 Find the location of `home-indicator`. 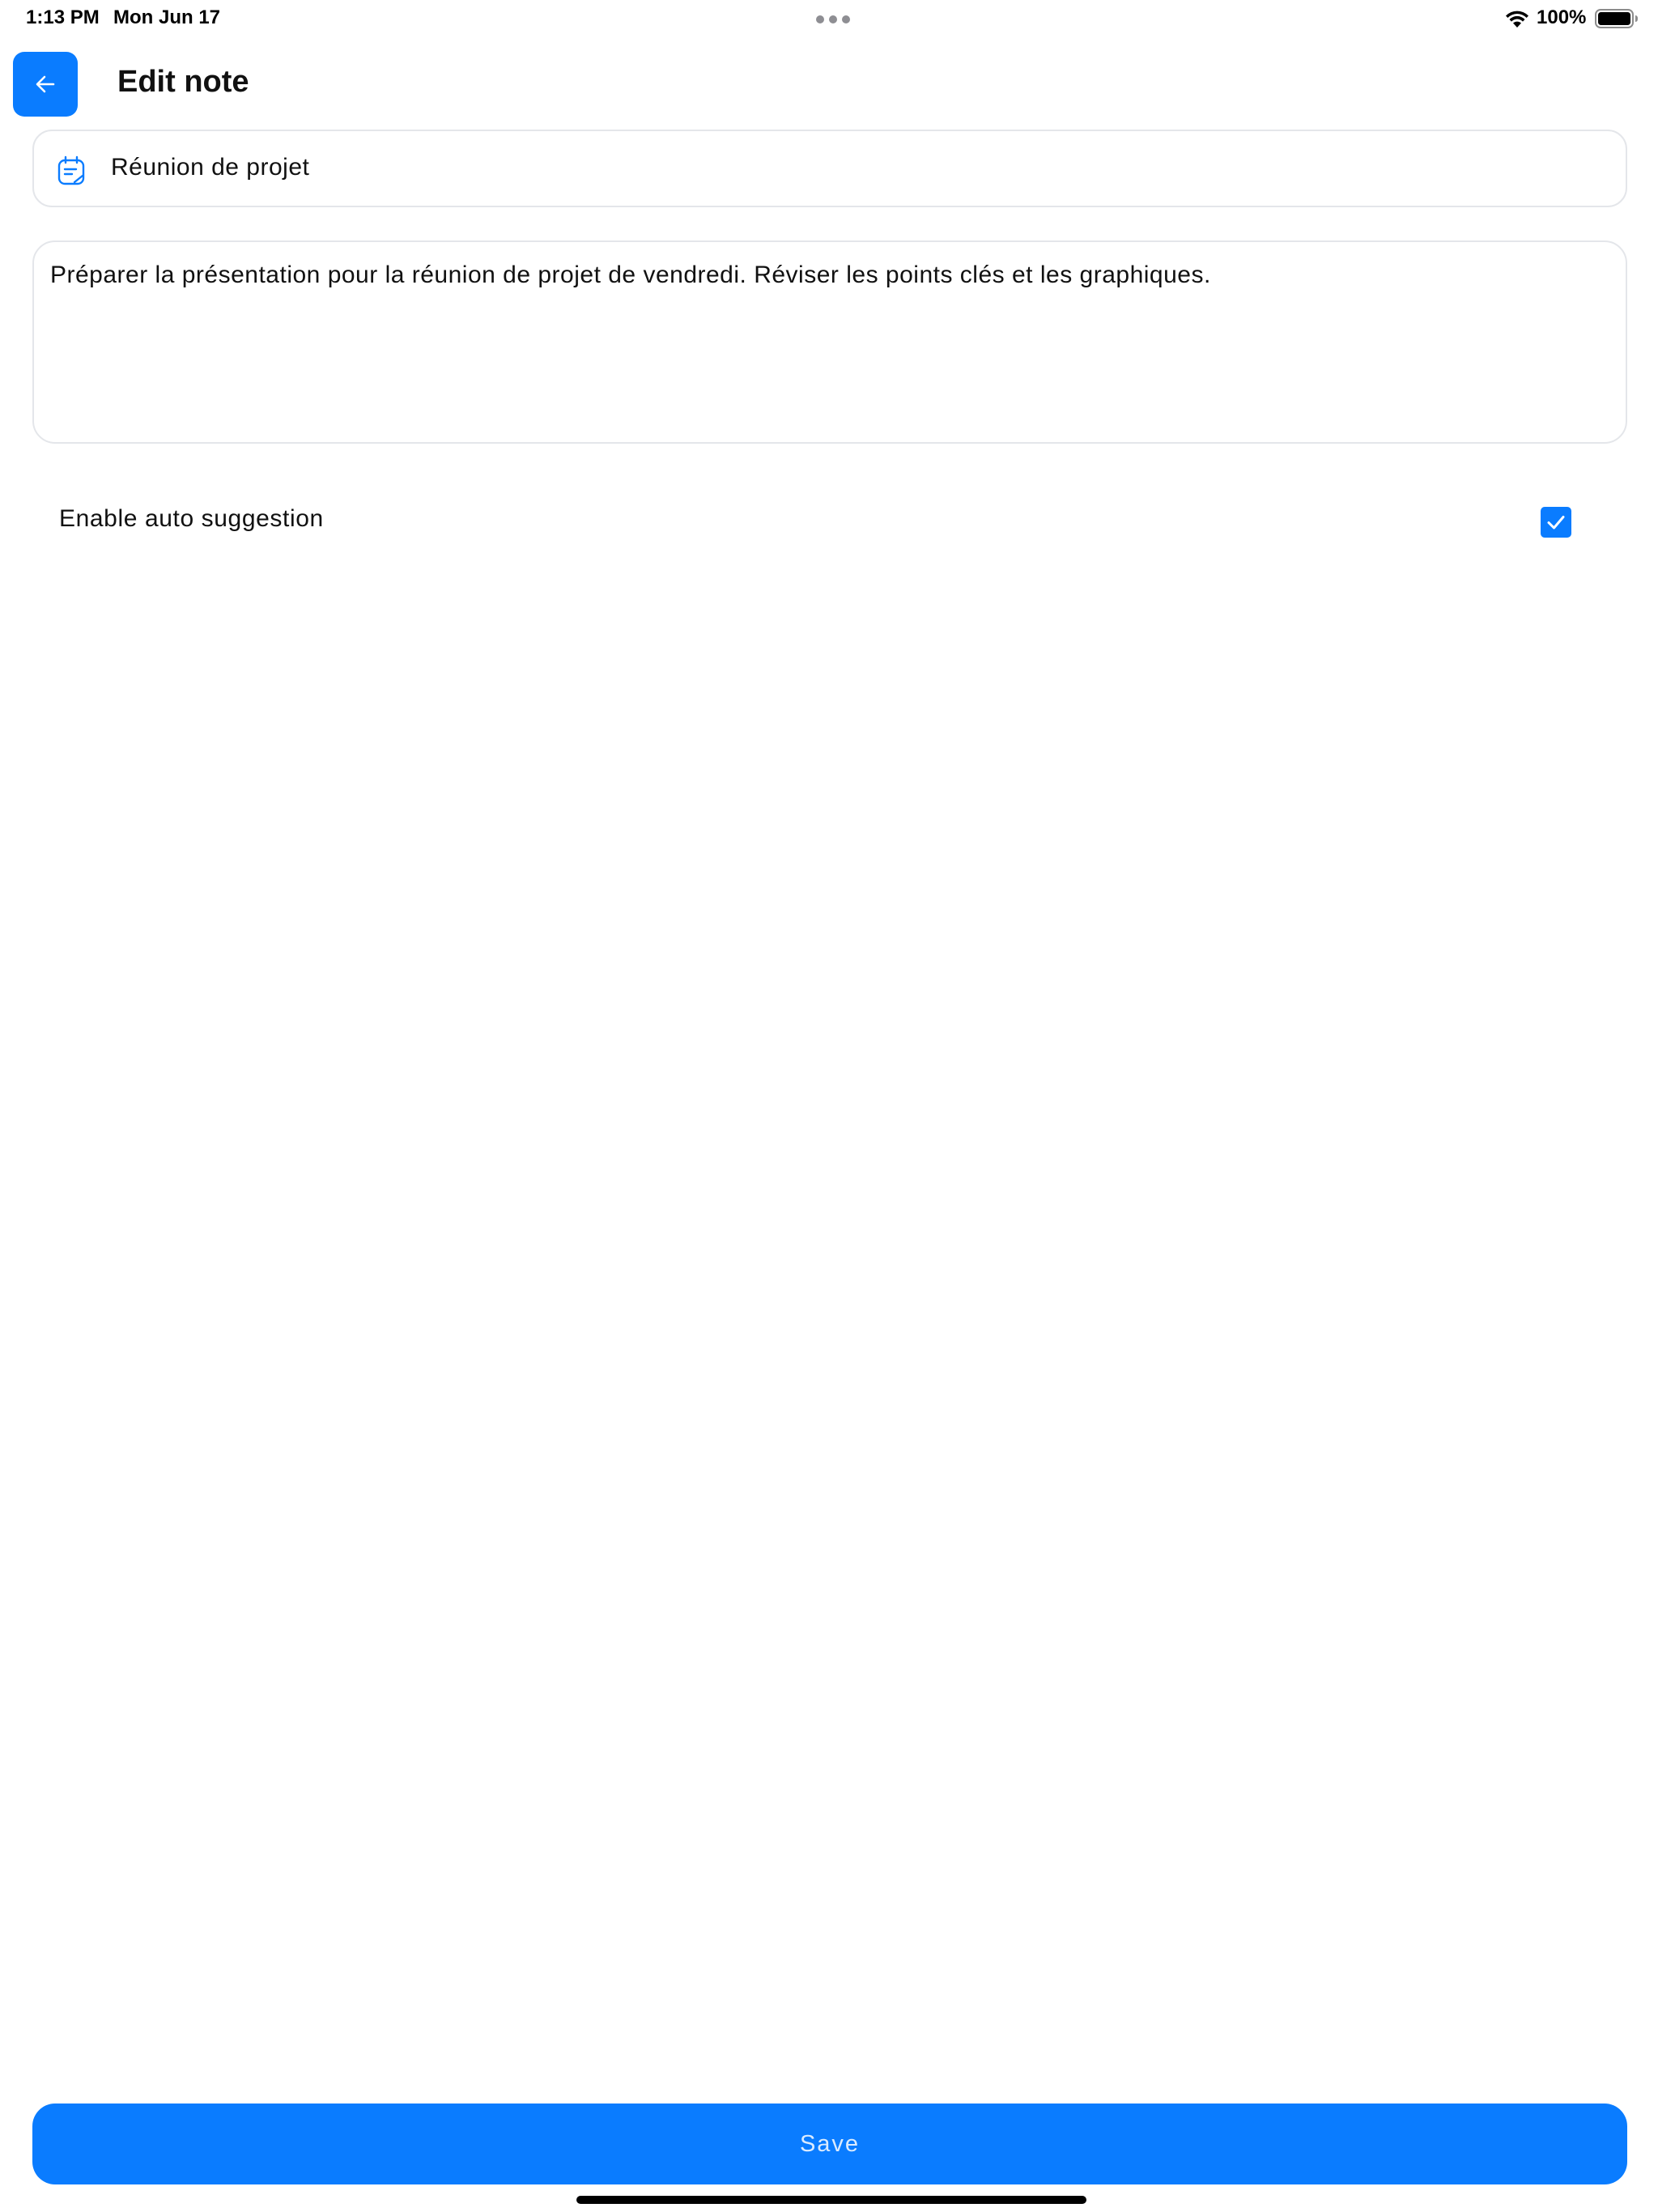

home-indicator is located at coordinates (831, 2200).